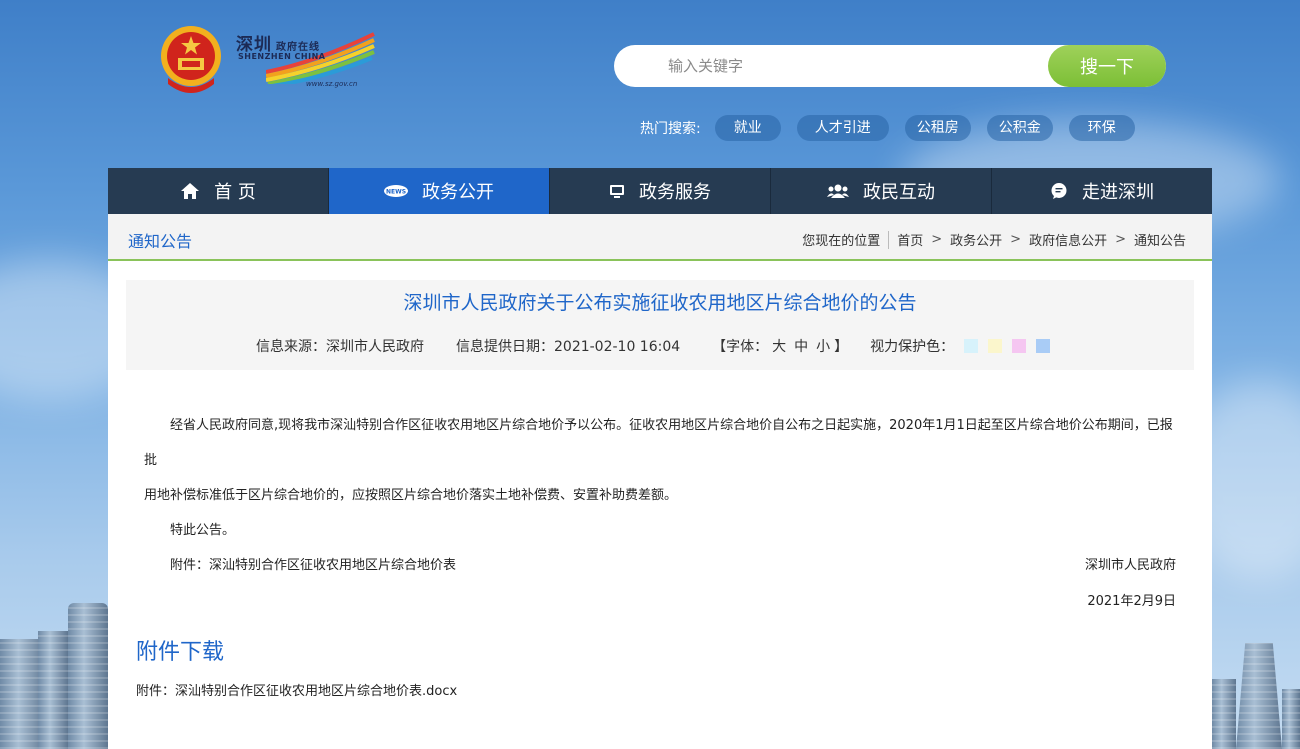  Describe the element at coordinates (190, 191) in the screenshot. I see `home-icon` at that location.